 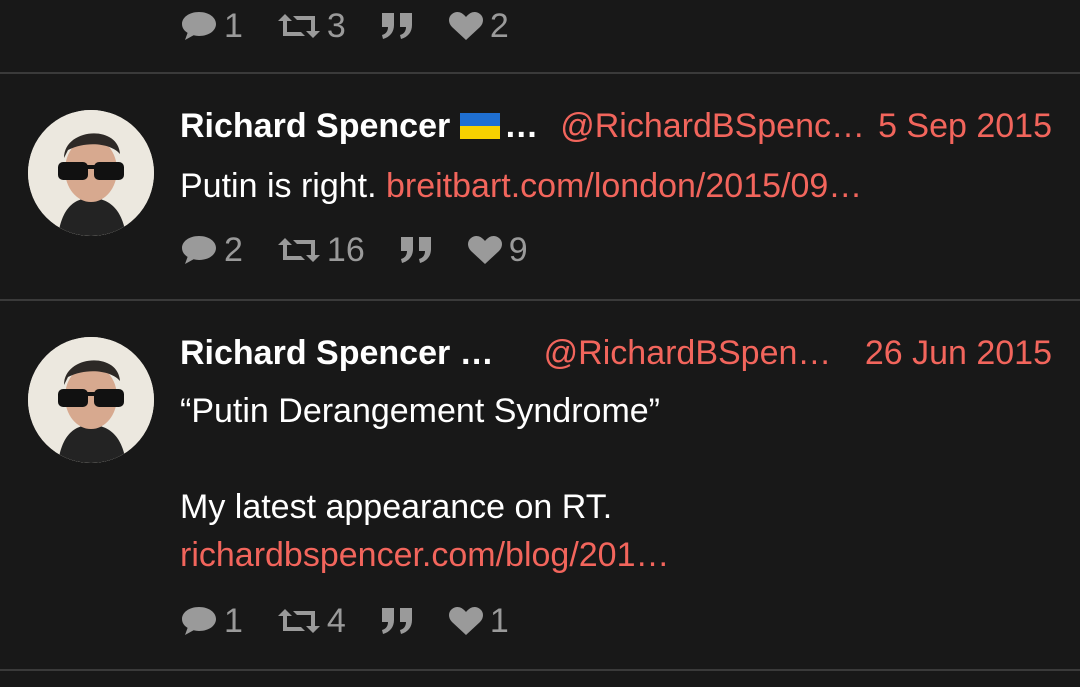 I want to click on like-count: 2, so click(x=499, y=25).